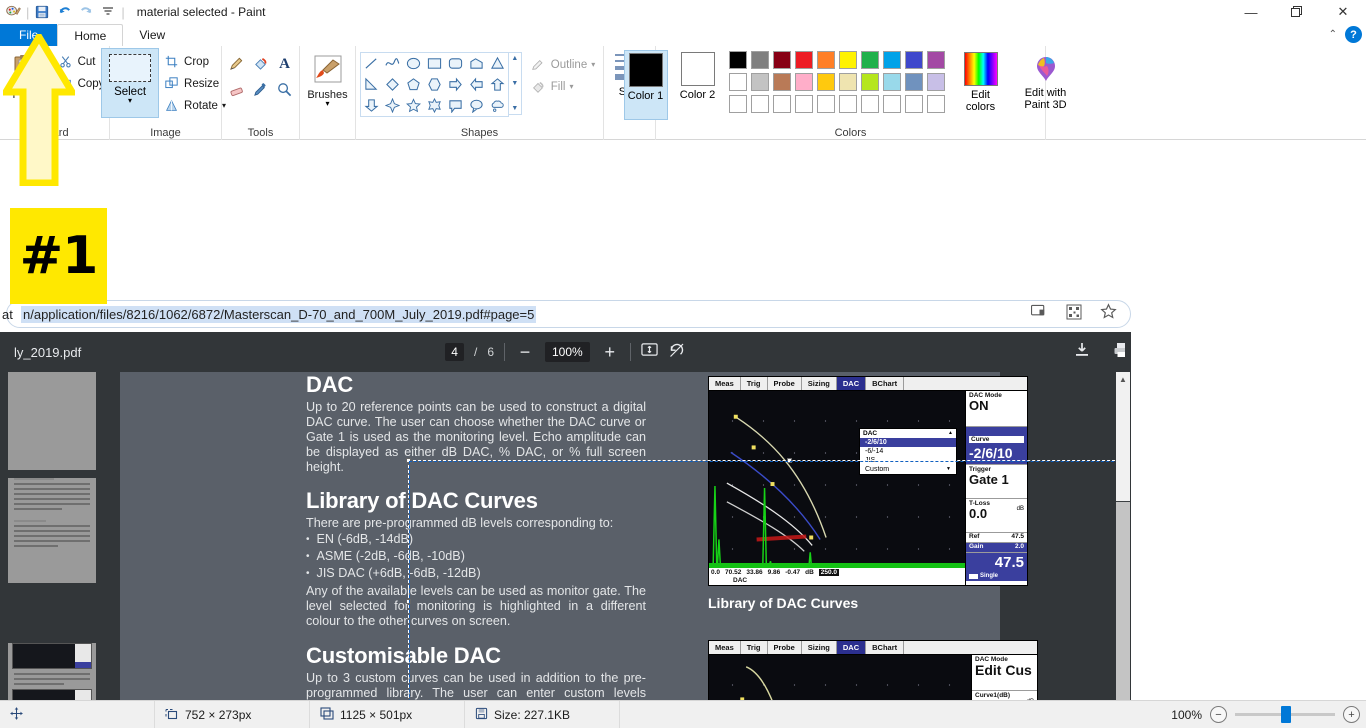 The width and height of the screenshot is (1366, 728). Describe the element at coordinates (677, 352) in the screenshot. I see `rotate-ccw-icon` at that location.